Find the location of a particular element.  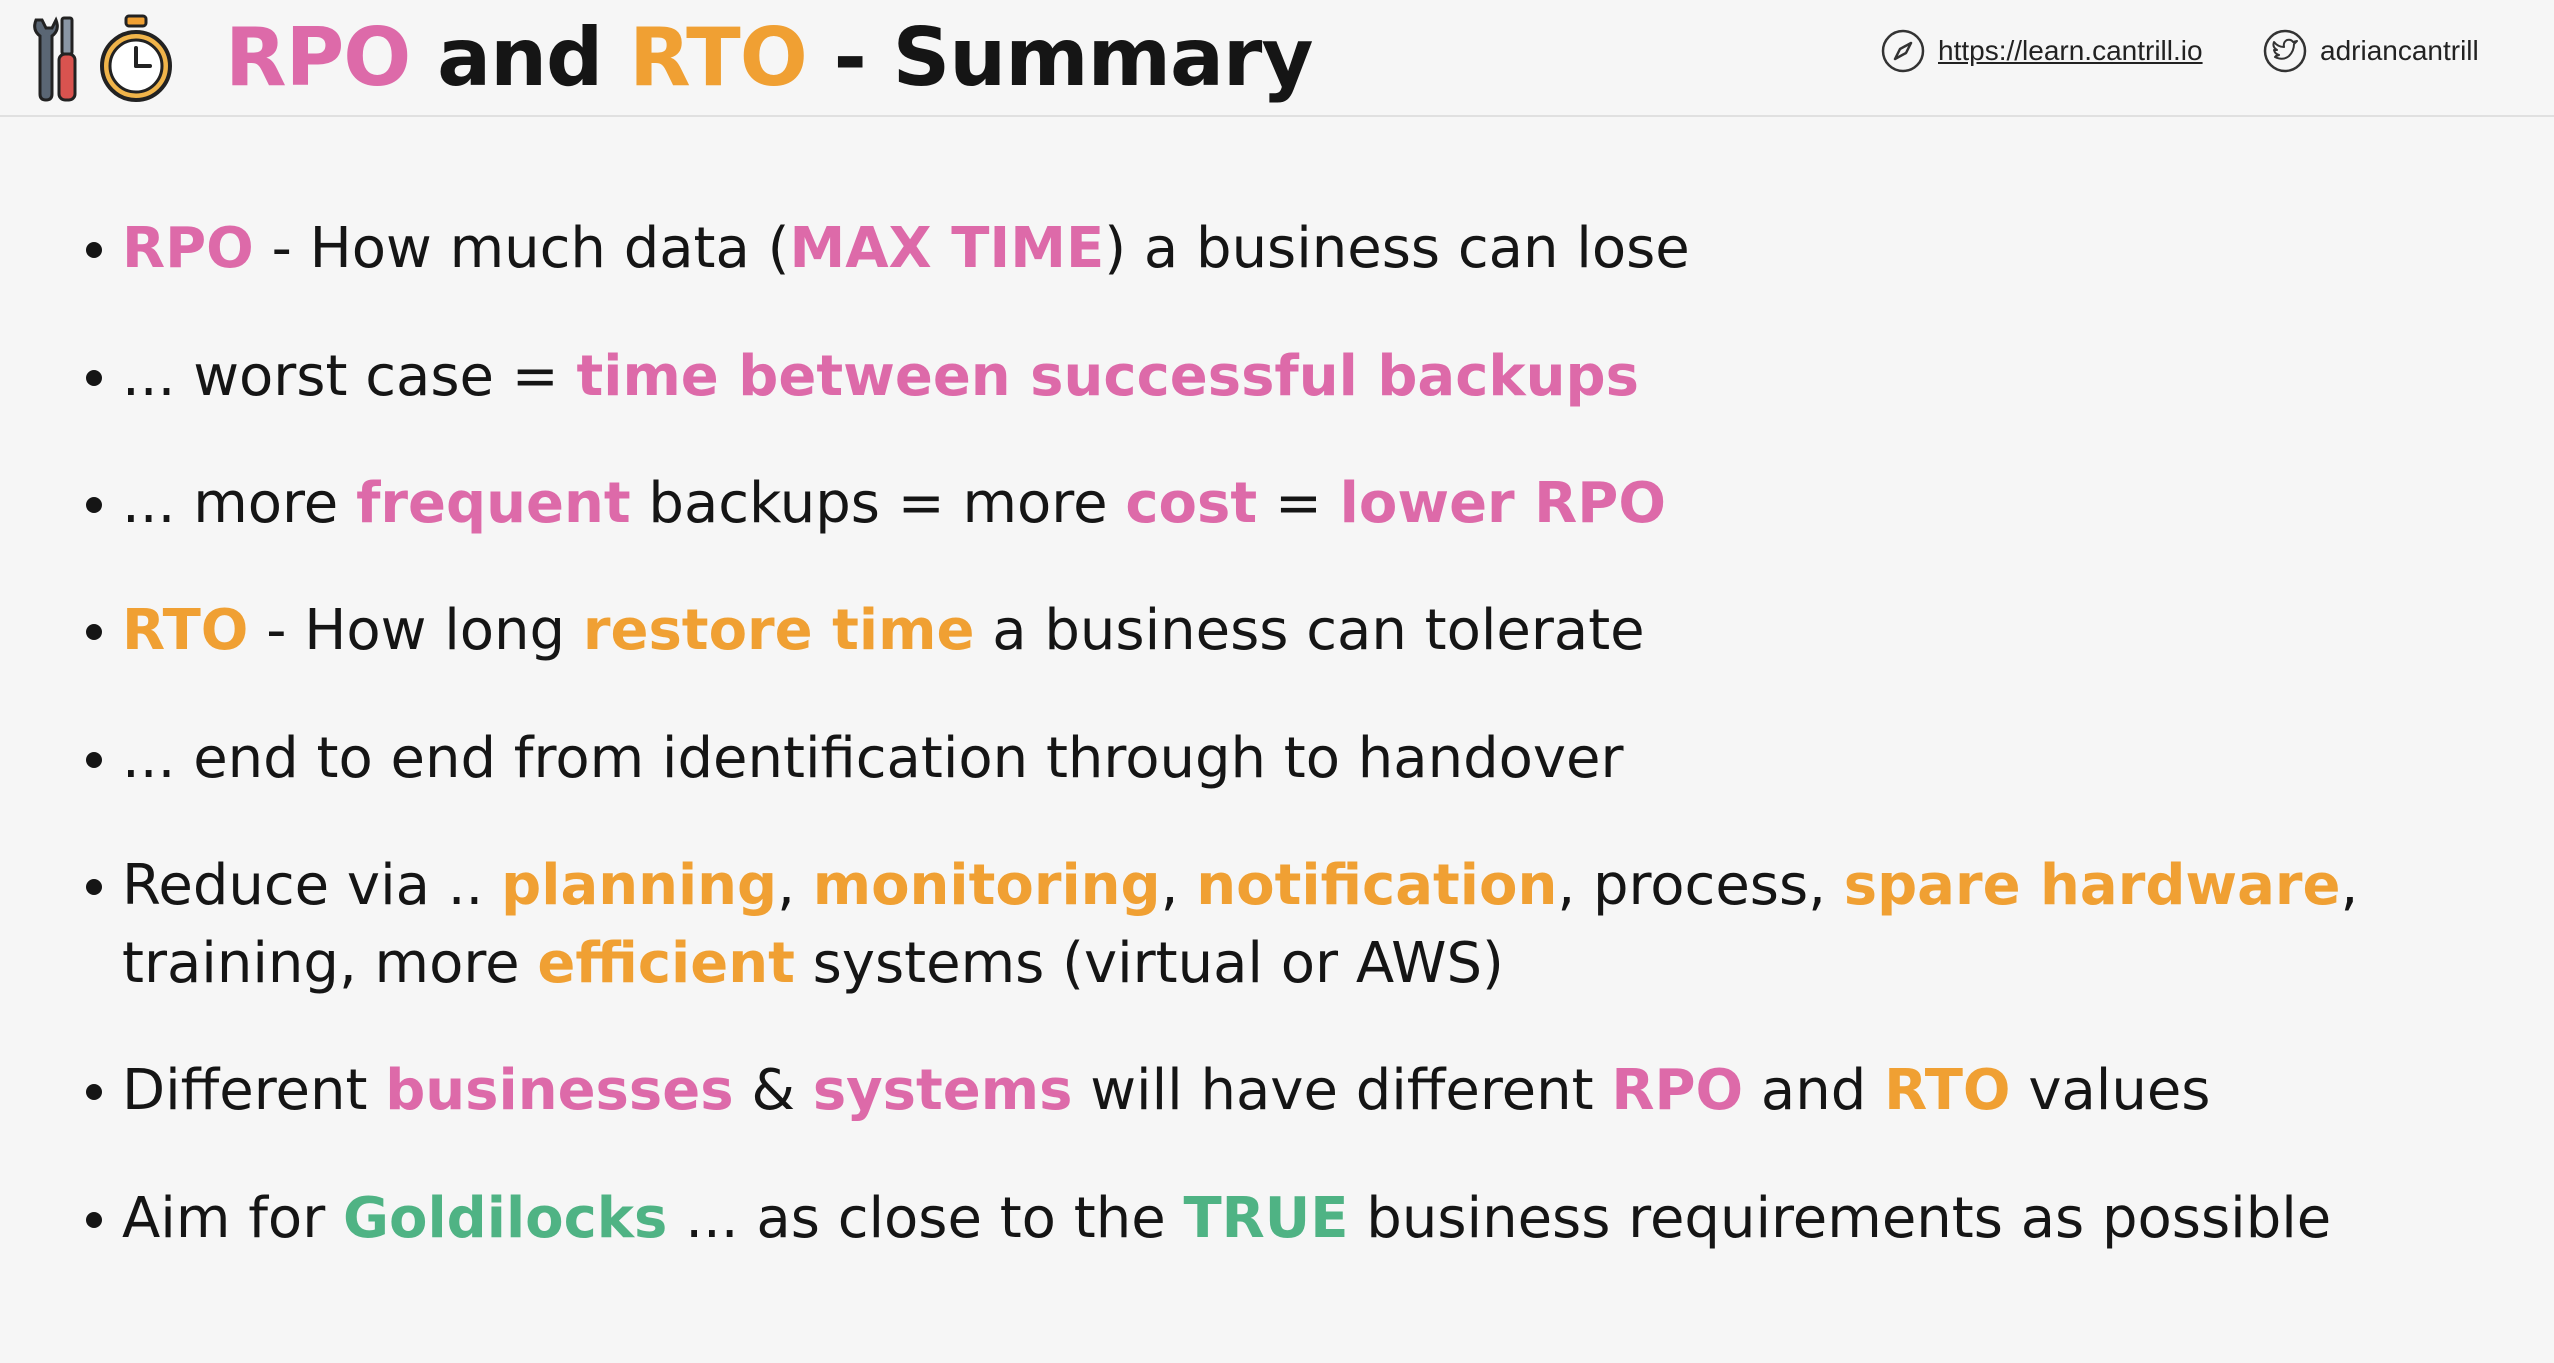

bullet-text: ... more is located at coordinates (239, 503).